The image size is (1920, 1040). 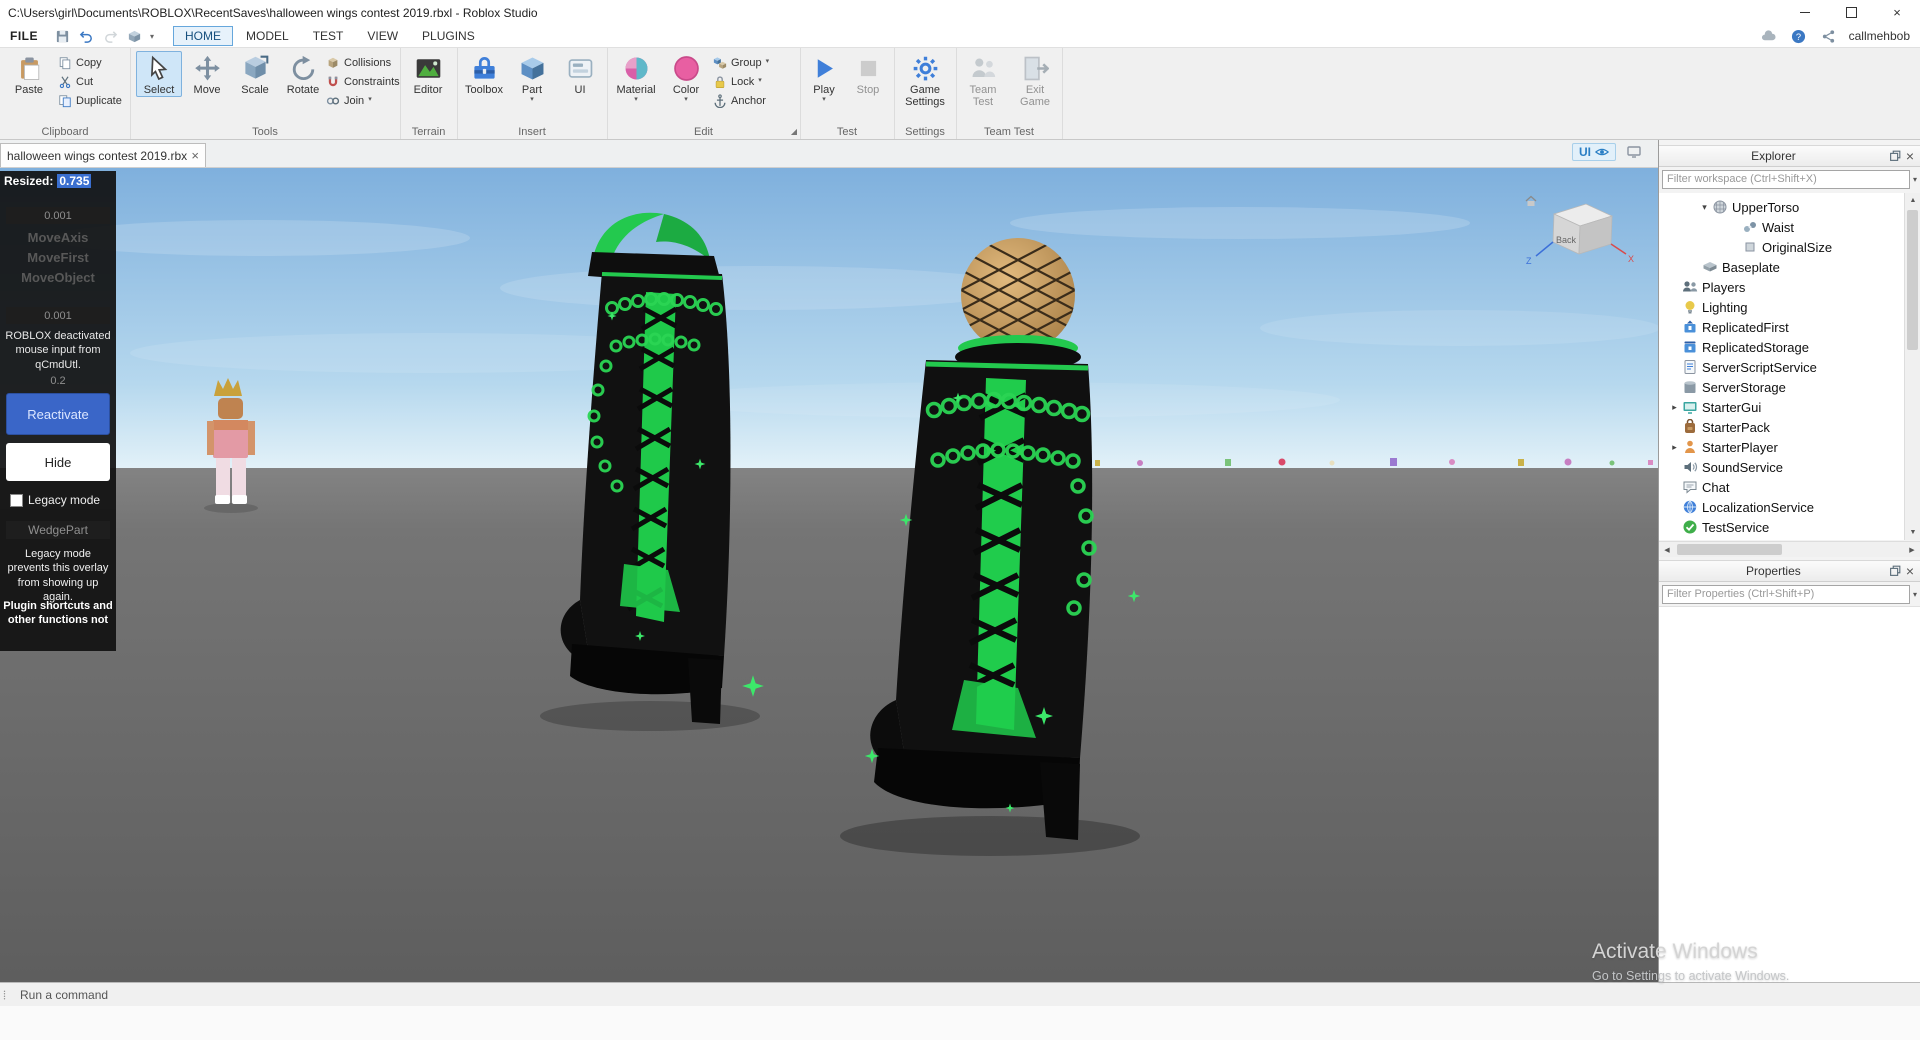 I want to click on view-cube: Back Z X, so click(x=1582, y=236).